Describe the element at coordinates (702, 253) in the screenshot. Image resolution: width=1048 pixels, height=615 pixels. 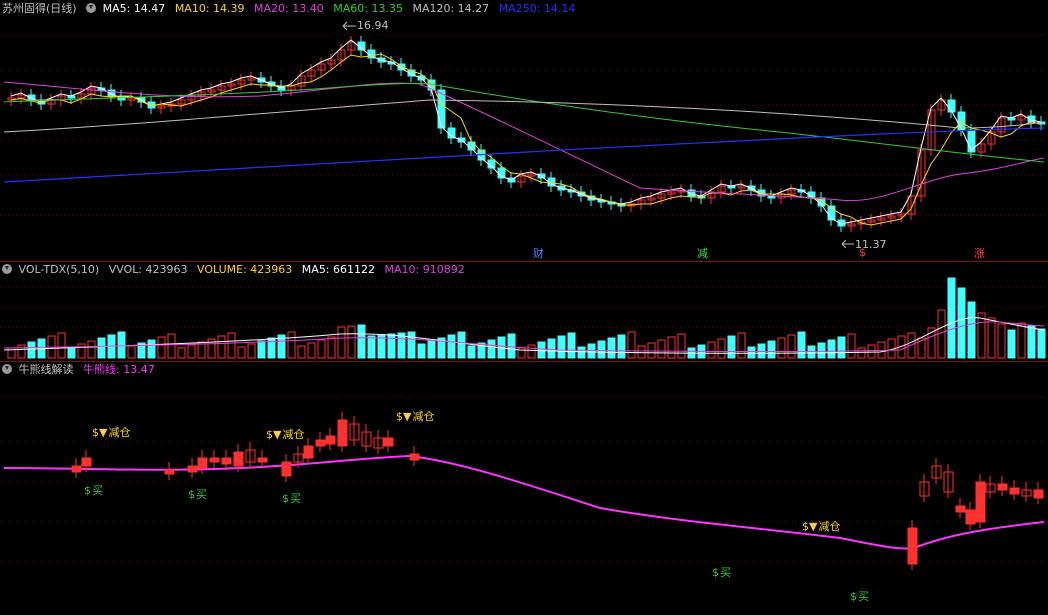
I see `event-marker-jian: 减` at that location.